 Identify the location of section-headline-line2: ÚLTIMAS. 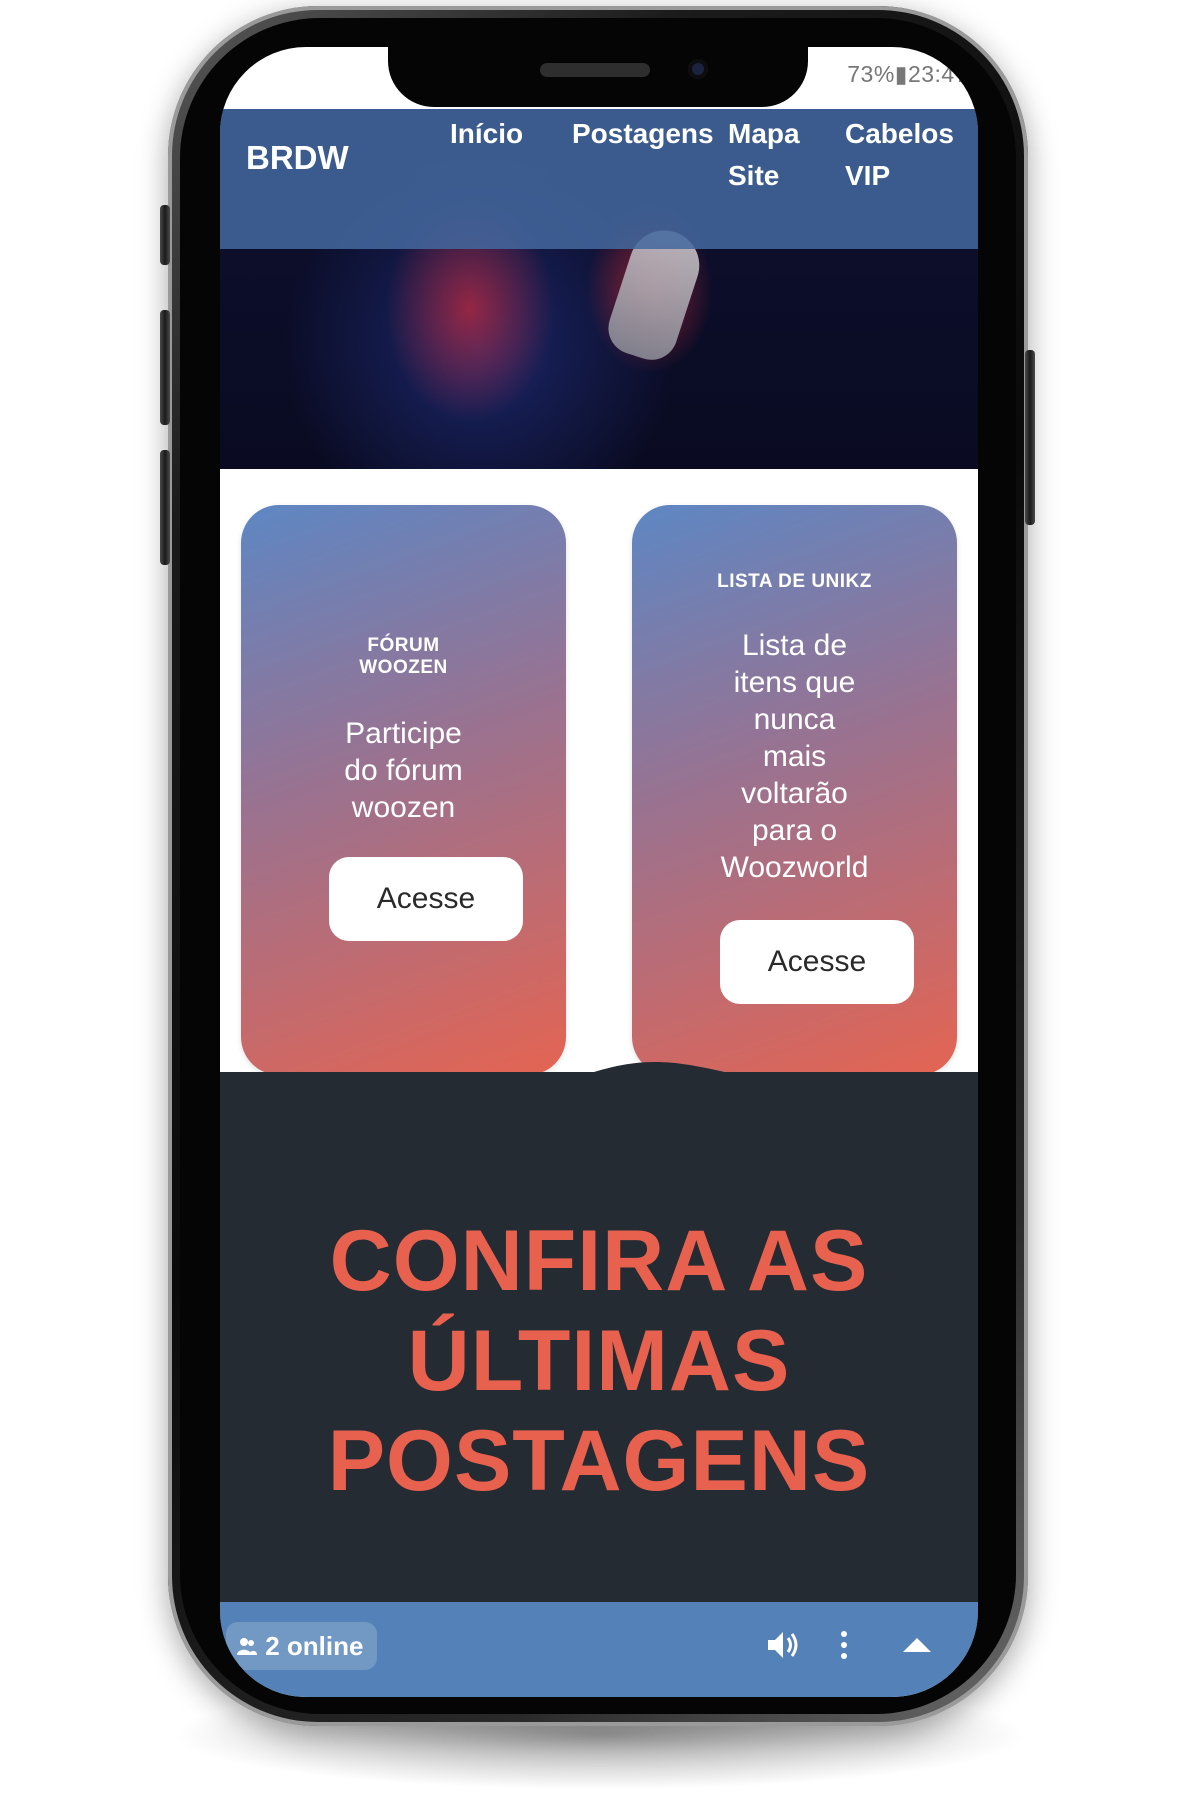
(599, 1361).